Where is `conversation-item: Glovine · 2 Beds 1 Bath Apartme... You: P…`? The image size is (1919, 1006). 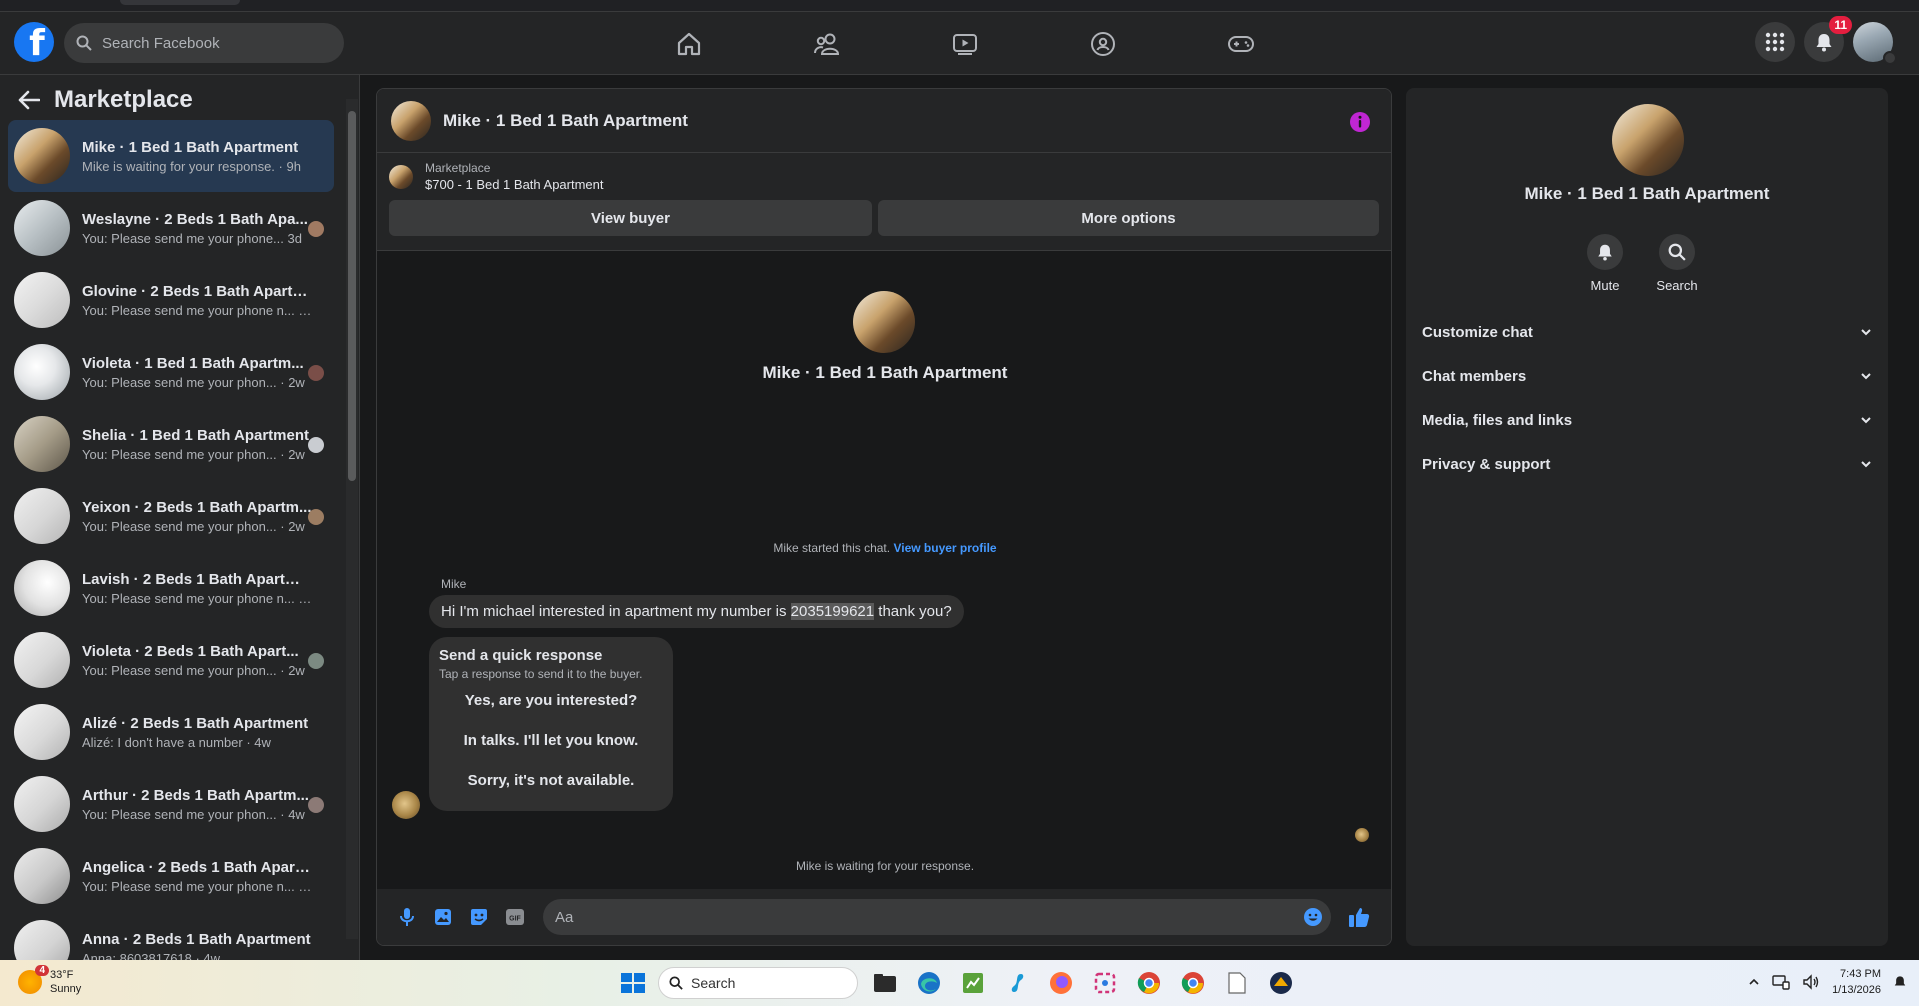
conversation-item: Glovine · 2 Beds 1 Bath Apartme... You: P… is located at coordinates (171, 300).